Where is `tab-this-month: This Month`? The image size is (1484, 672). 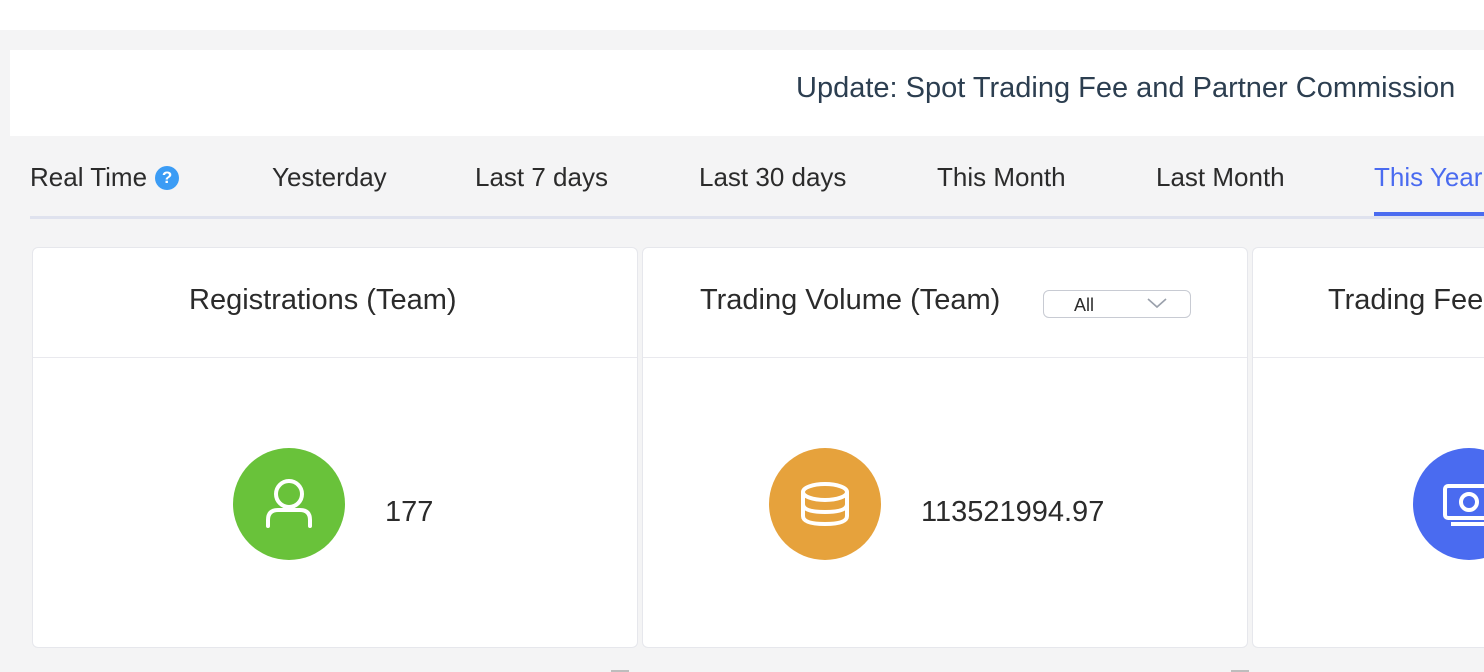 tab-this-month: This Month is located at coordinates (1001, 177).